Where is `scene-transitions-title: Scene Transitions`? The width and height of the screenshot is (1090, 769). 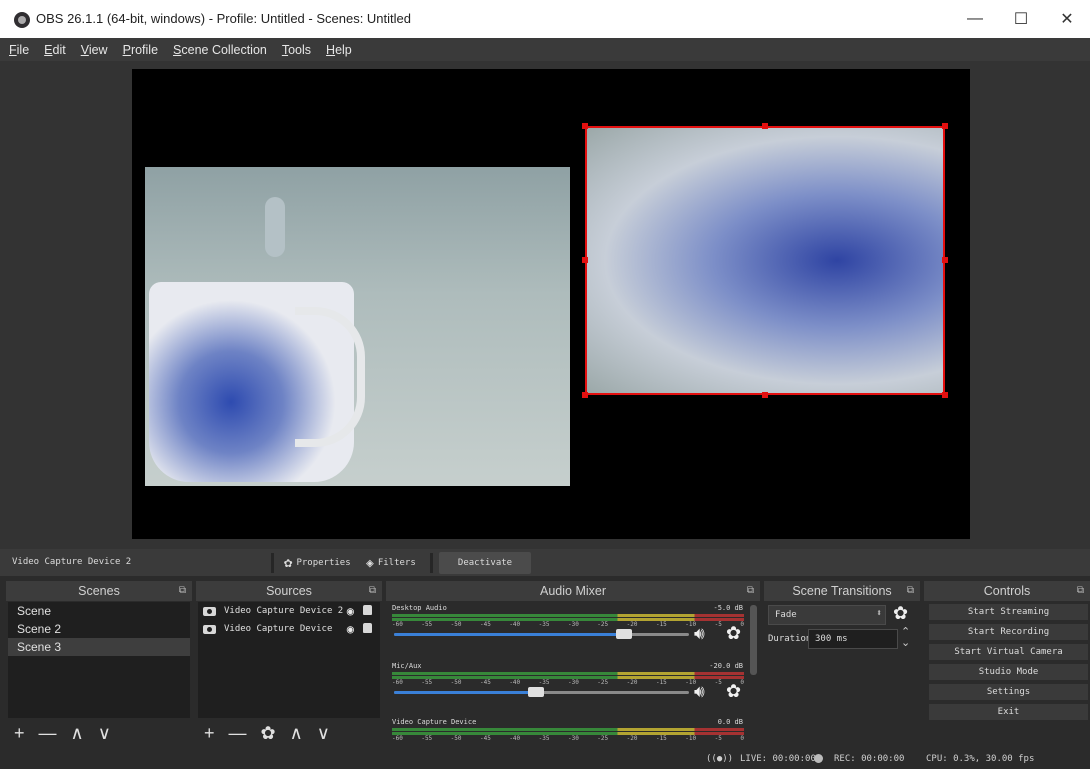 scene-transitions-title: Scene Transitions is located at coordinates (842, 591).